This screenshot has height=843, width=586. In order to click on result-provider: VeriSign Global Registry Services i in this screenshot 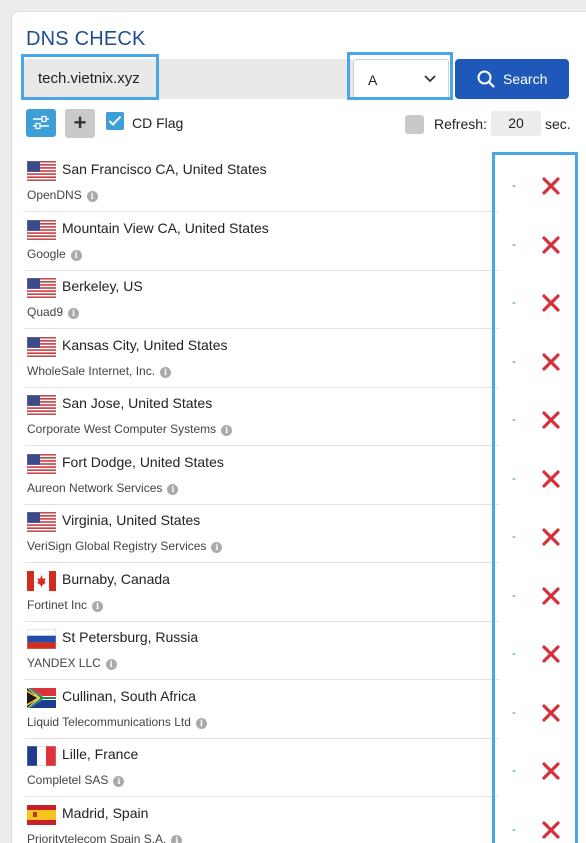, I will do `click(125, 546)`.